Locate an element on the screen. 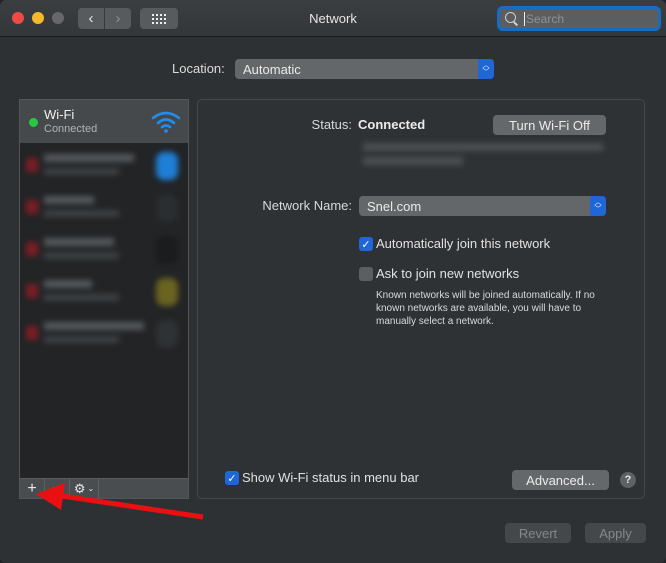 The image size is (666, 563). auto-join-checkbox: ✓ is located at coordinates (366, 244).